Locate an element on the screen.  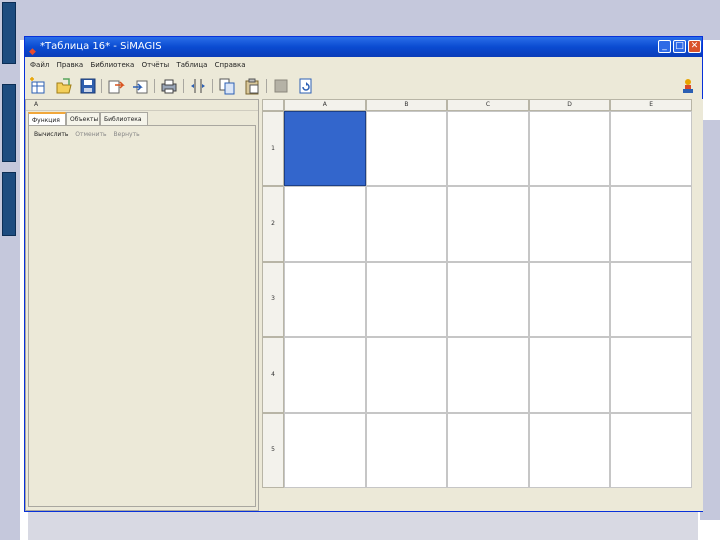
copy-icon is located at coordinates (227, 86).